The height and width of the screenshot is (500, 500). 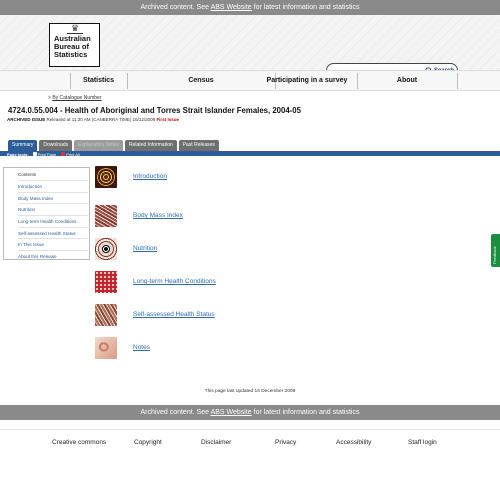 I want to click on topic-introduction: Introduction, so click(x=205, y=177).